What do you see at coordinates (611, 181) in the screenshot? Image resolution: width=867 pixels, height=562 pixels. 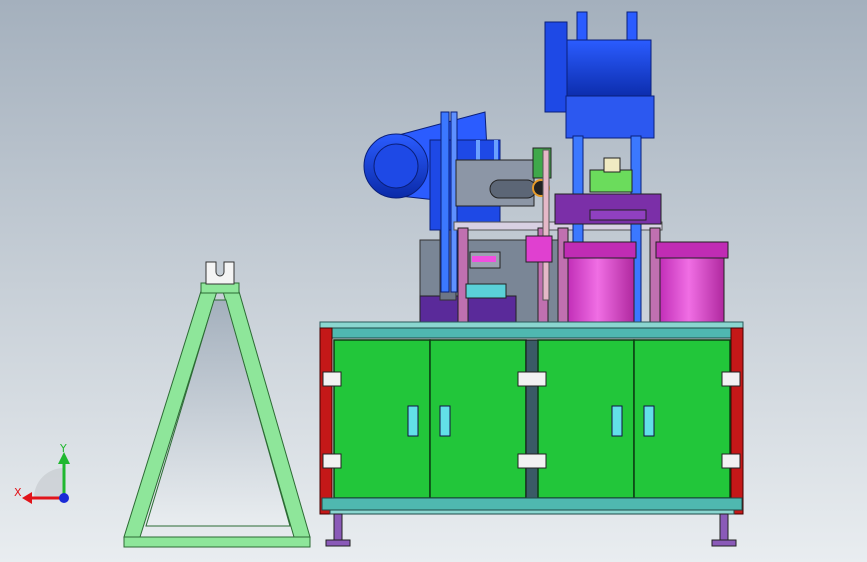 I see `mold-block-green` at bounding box center [611, 181].